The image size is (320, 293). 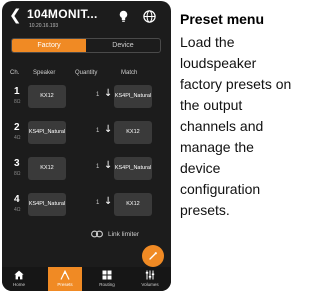 What do you see at coordinates (15, 73) in the screenshot?
I see `column-header-ch: Ch.` at bounding box center [15, 73].